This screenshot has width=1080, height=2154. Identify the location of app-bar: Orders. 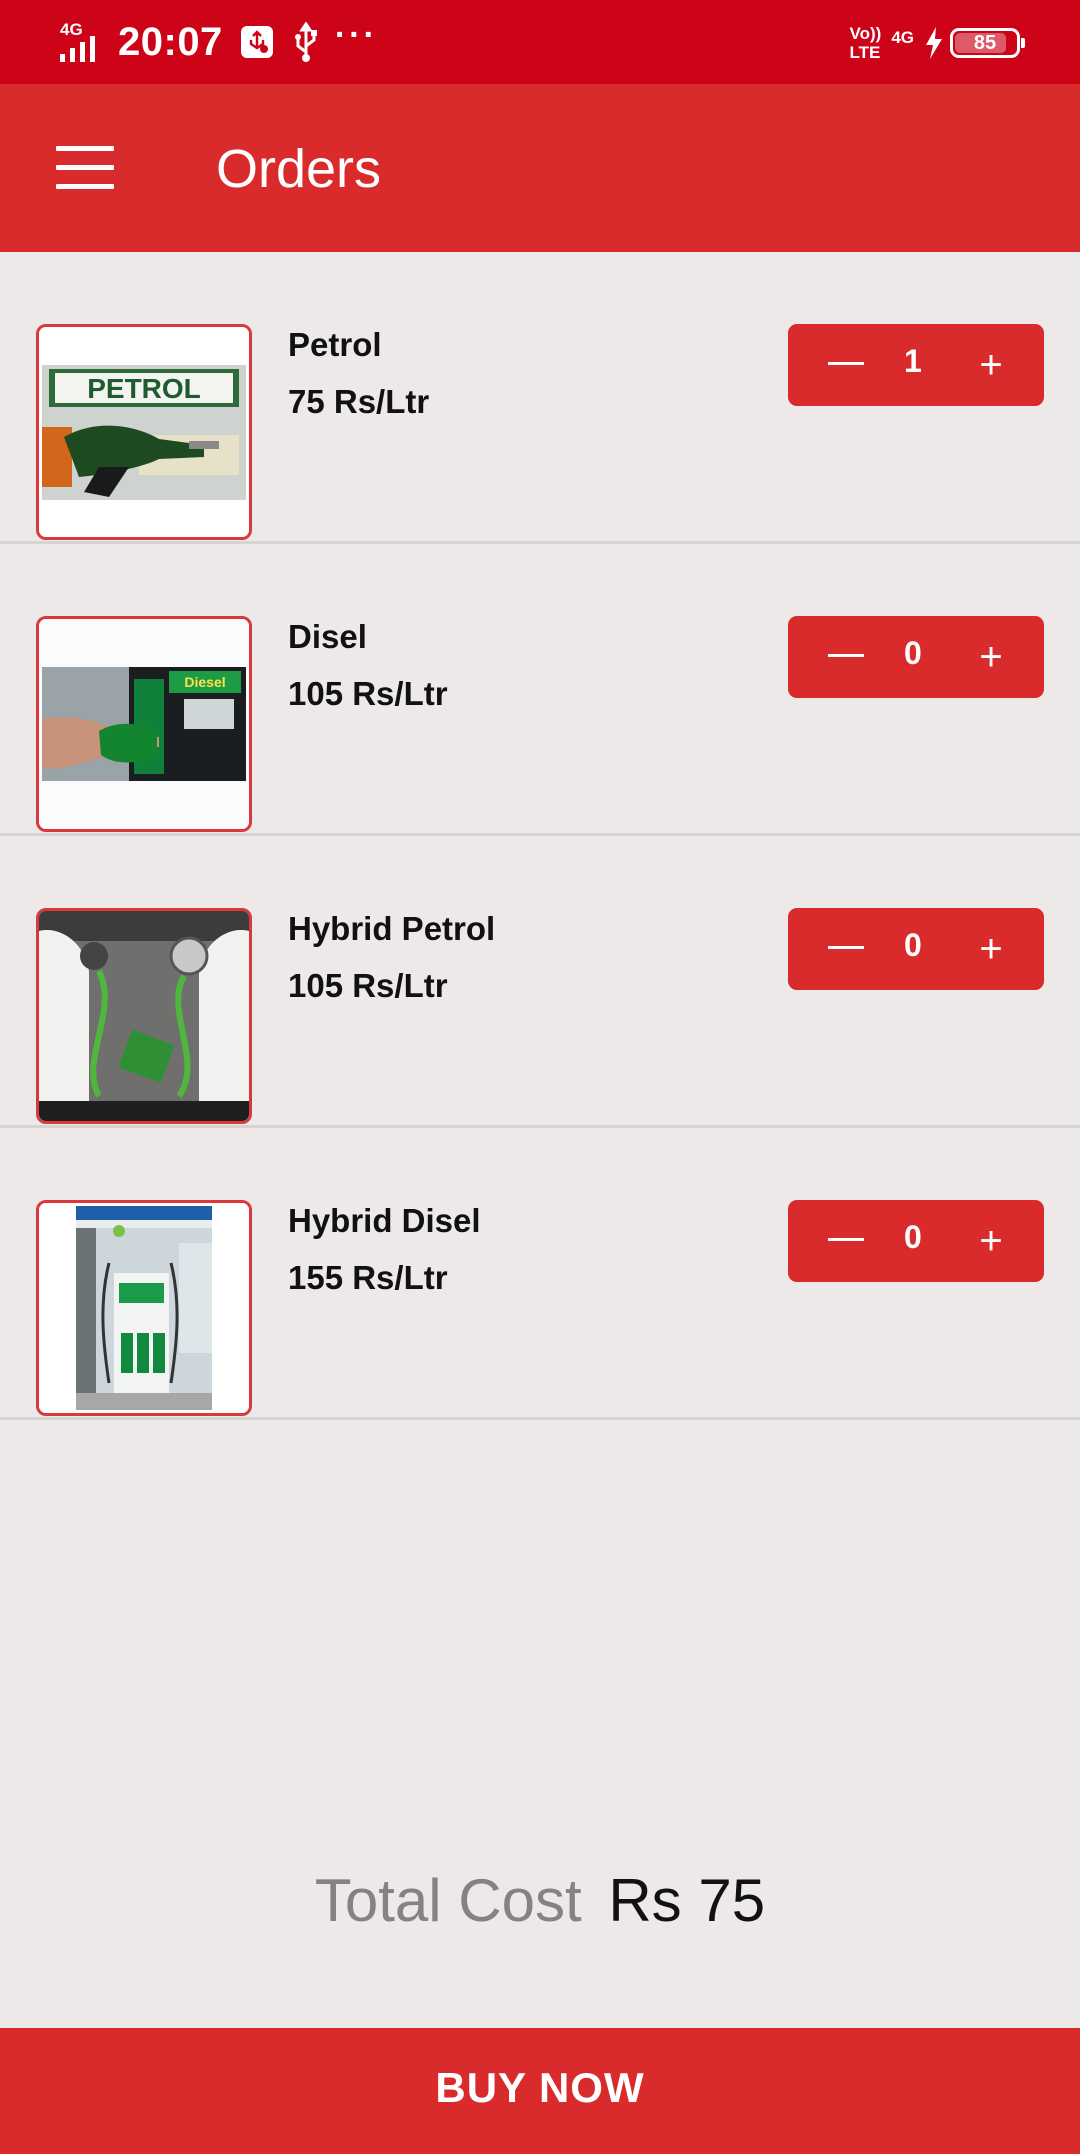
(540, 168).